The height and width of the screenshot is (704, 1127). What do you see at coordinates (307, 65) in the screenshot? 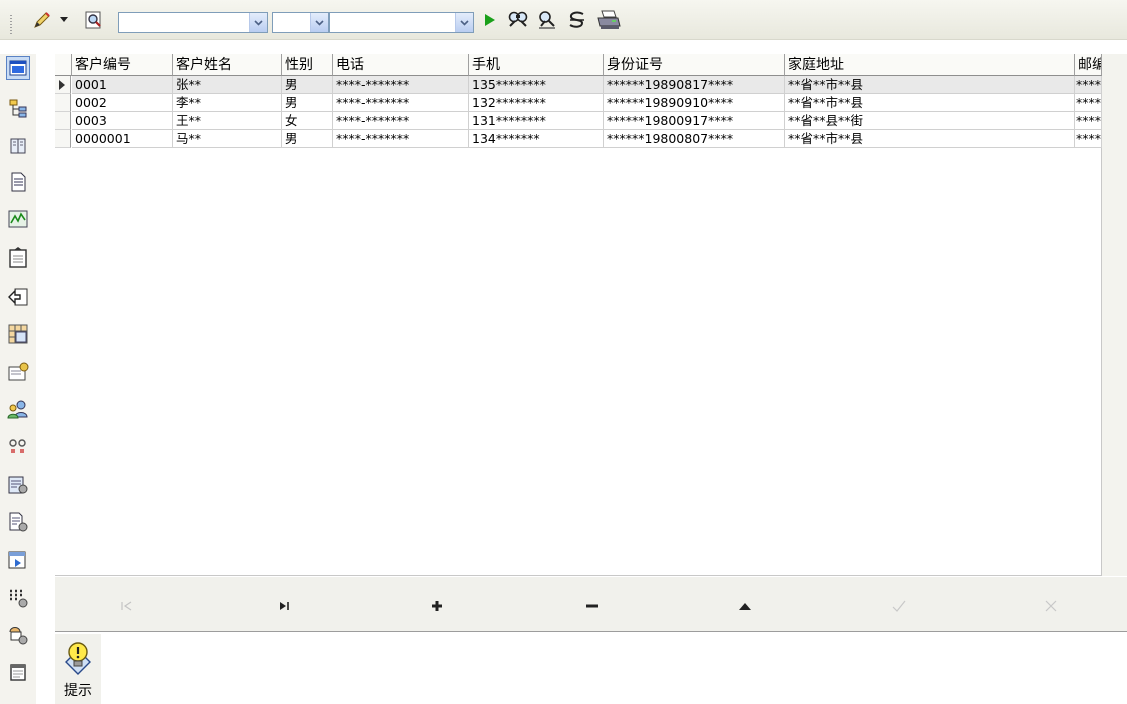
I see `col-header-gender: 性别` at bounding box center [307, 65].